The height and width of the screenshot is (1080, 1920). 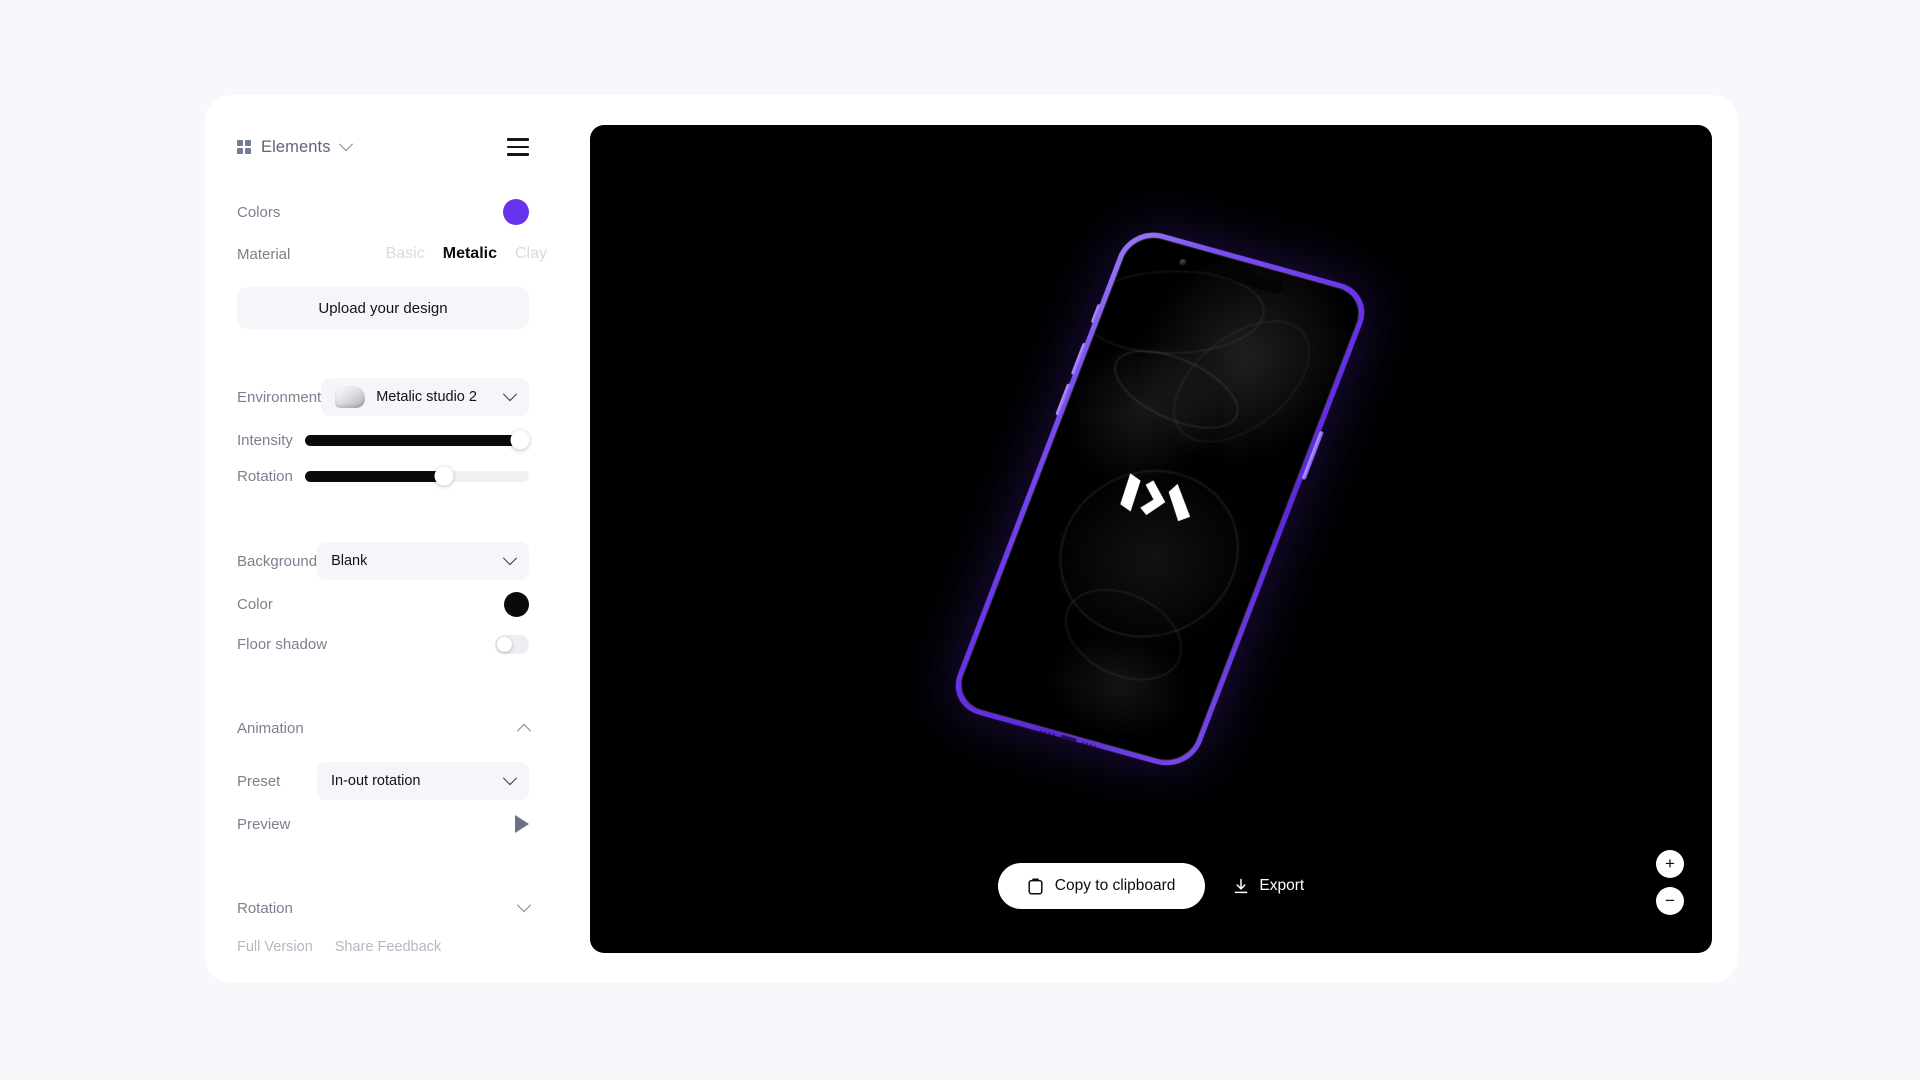 I want to click on viewport-actions: Copy to clipboard Export, so click(x=1151, y=886).